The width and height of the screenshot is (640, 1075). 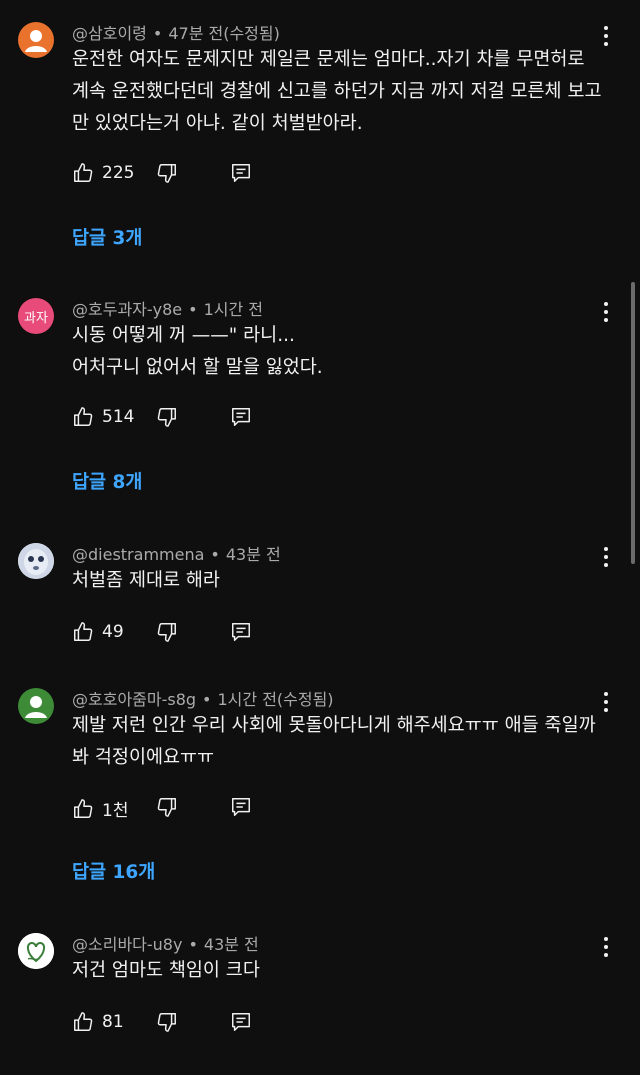 I want to click on author-name: @diestrammena, so click(x=138, y=554).